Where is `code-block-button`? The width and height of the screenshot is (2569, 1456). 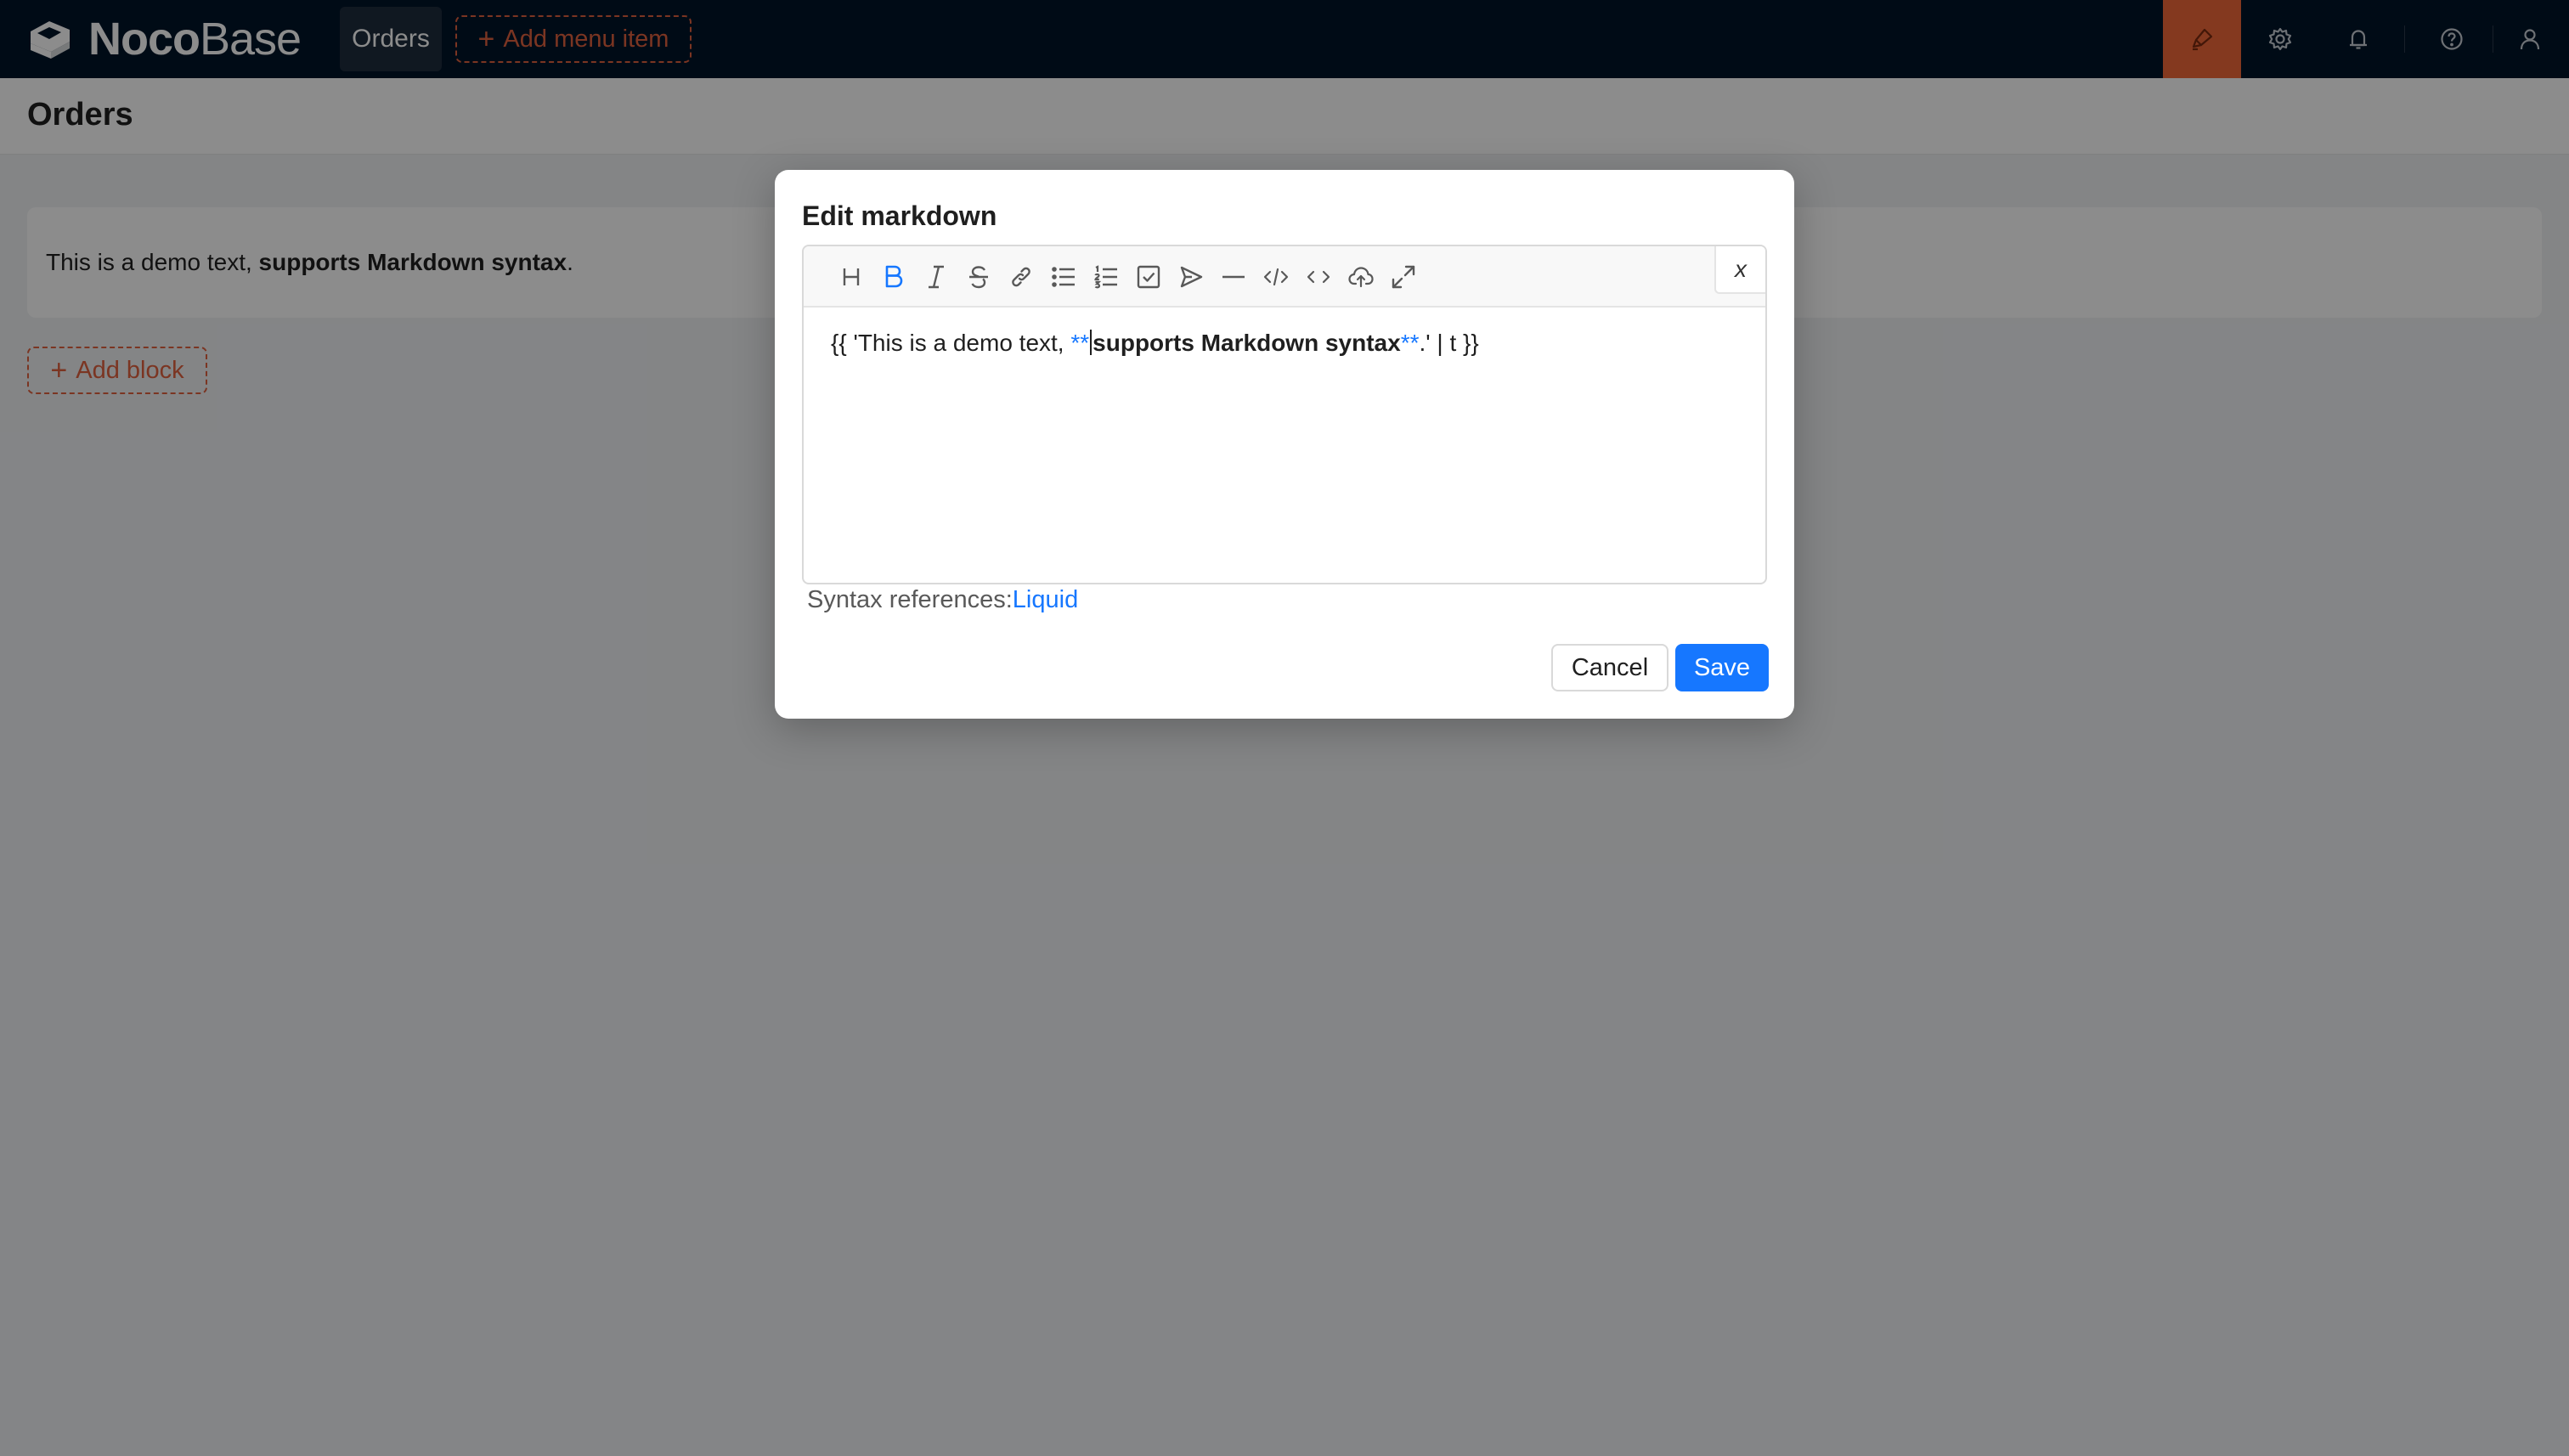
code-block-button is located at coordinates (1276, 277).